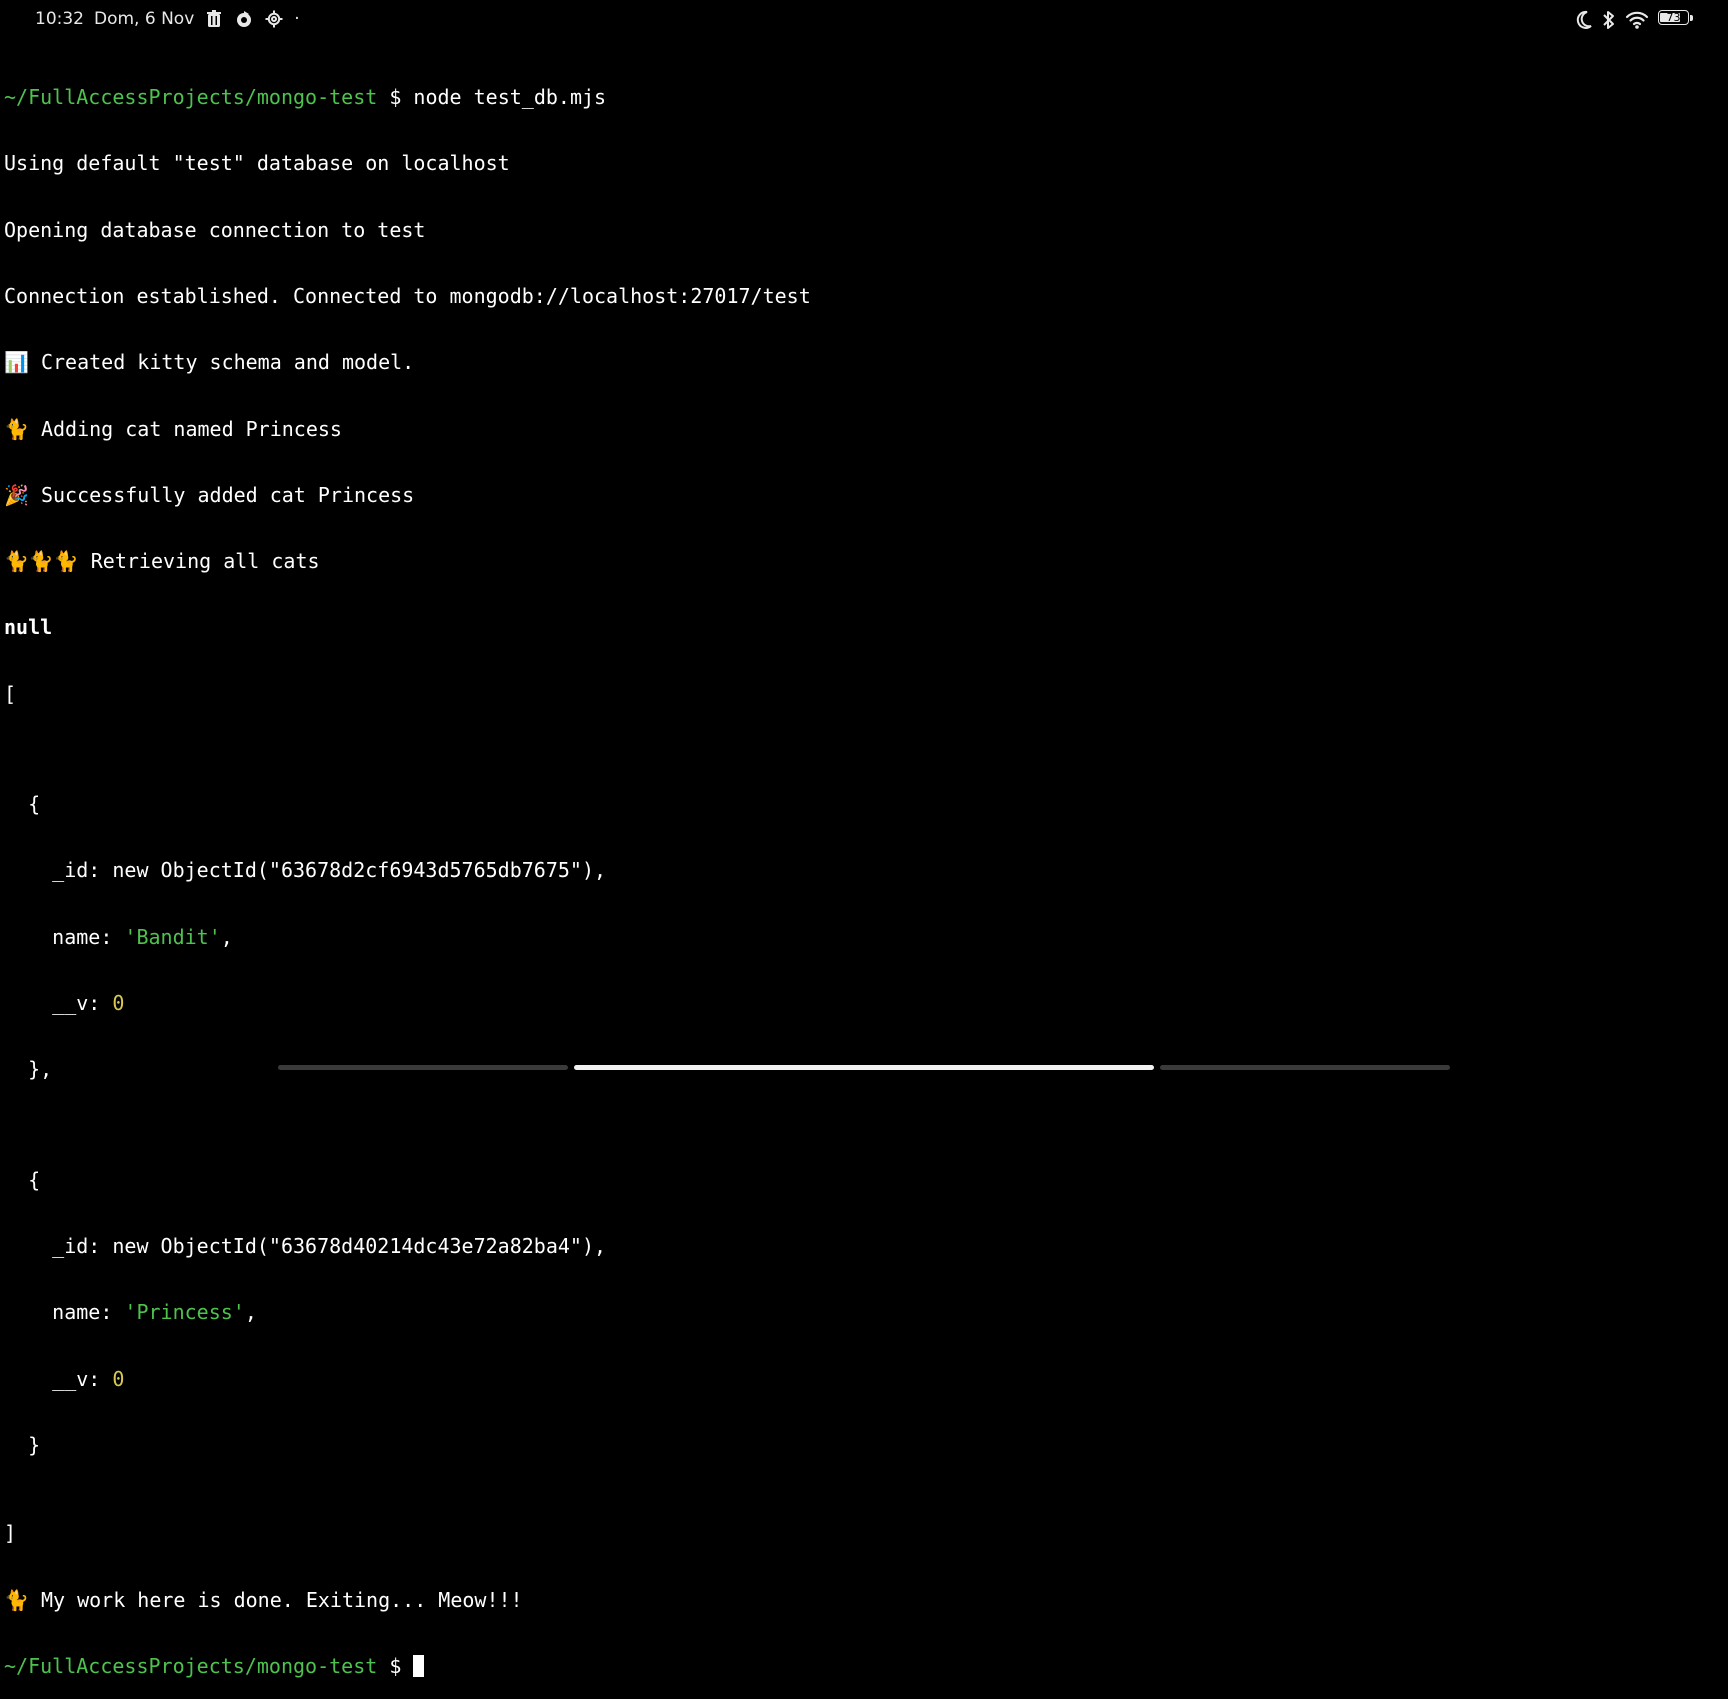  I want to click on output-line: 🐈 Adding cat named Princess, so click(173, 428).